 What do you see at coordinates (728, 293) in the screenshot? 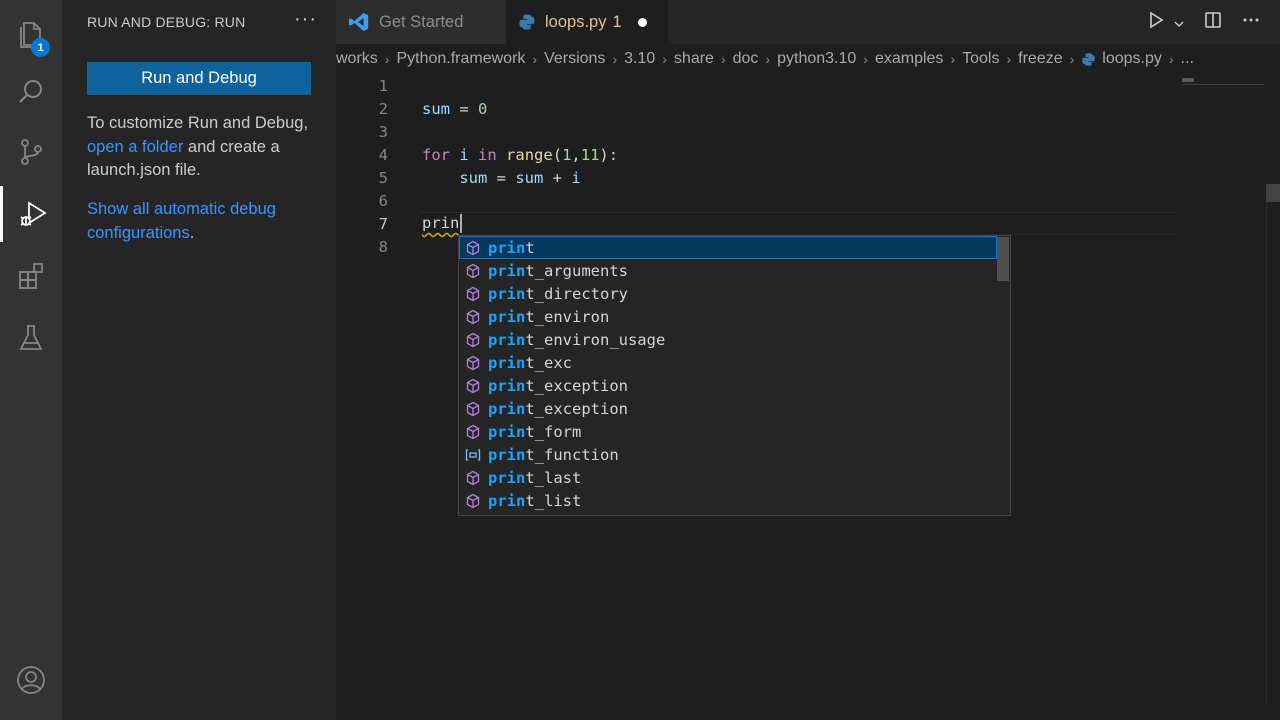
I see `suggestion-item: prin t_directory` at bounding box center [728, 293].